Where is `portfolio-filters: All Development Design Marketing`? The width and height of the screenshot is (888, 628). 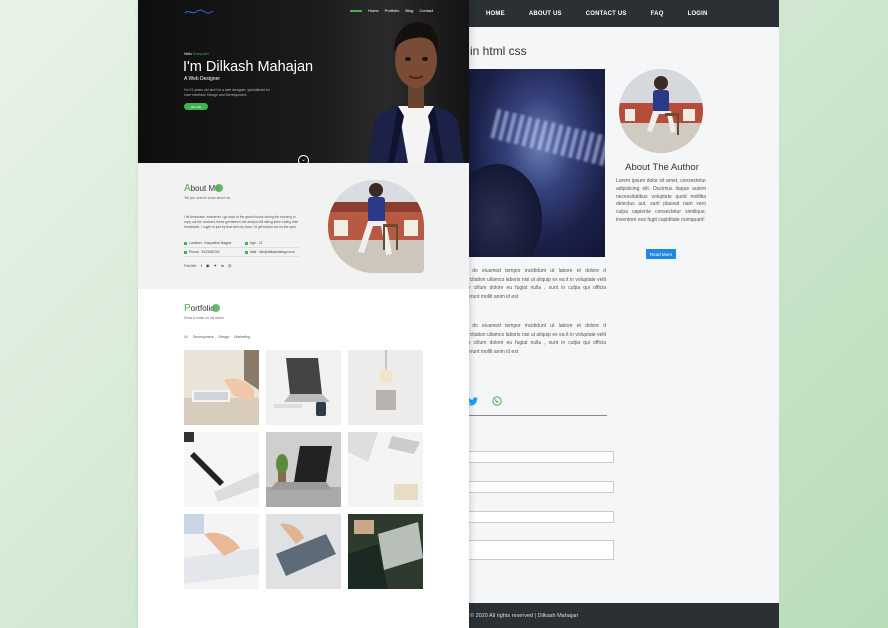 portfolio-filters: All Development Design Marketing is located at coordinates (217, 337).